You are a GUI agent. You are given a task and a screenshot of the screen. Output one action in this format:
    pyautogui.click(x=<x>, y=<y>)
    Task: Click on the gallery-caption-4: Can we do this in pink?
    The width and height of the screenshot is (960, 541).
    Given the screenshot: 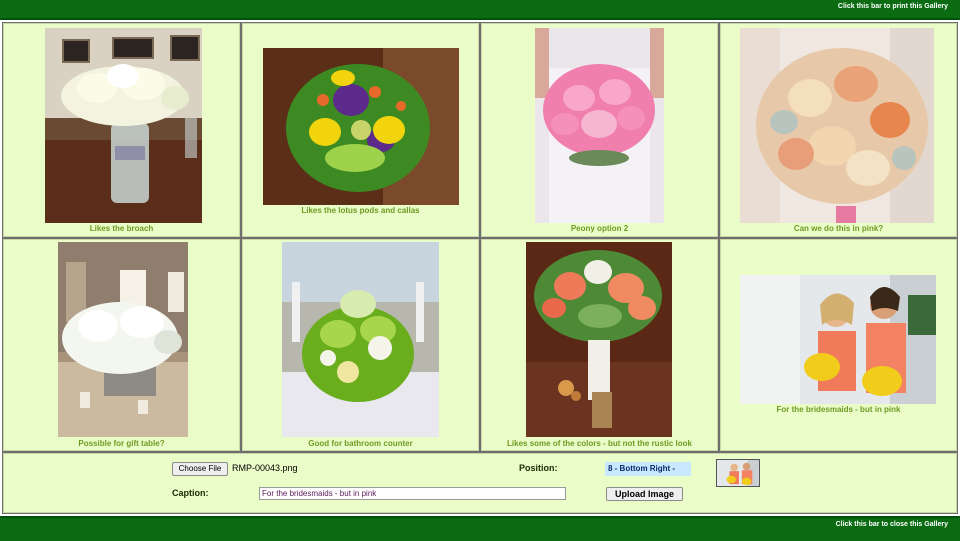 What is the action you would take?
    pyautogui.click(x=838, y=228)
    